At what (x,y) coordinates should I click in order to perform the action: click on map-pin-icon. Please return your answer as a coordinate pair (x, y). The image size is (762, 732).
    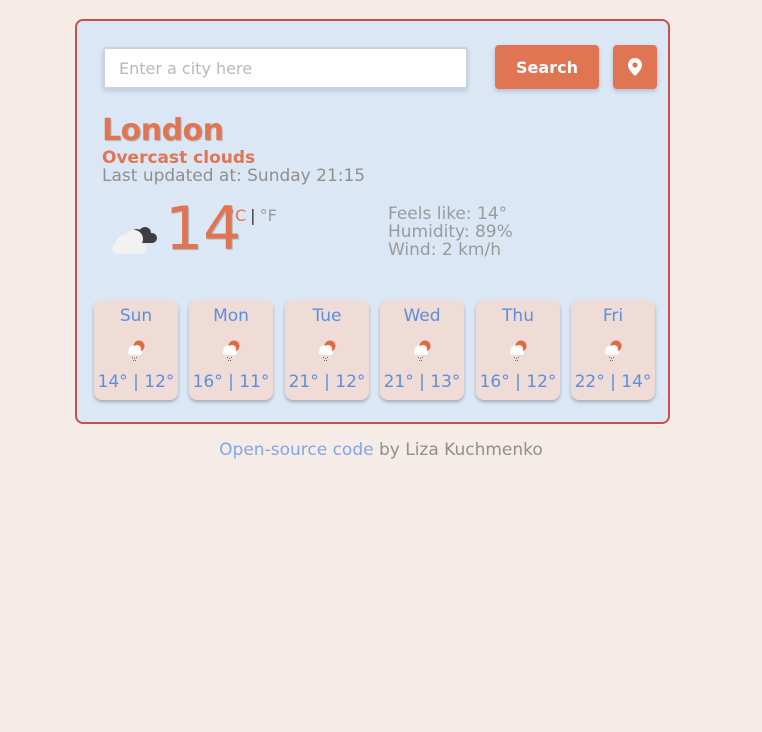
    Looking at the image, I should click on (635, 67).